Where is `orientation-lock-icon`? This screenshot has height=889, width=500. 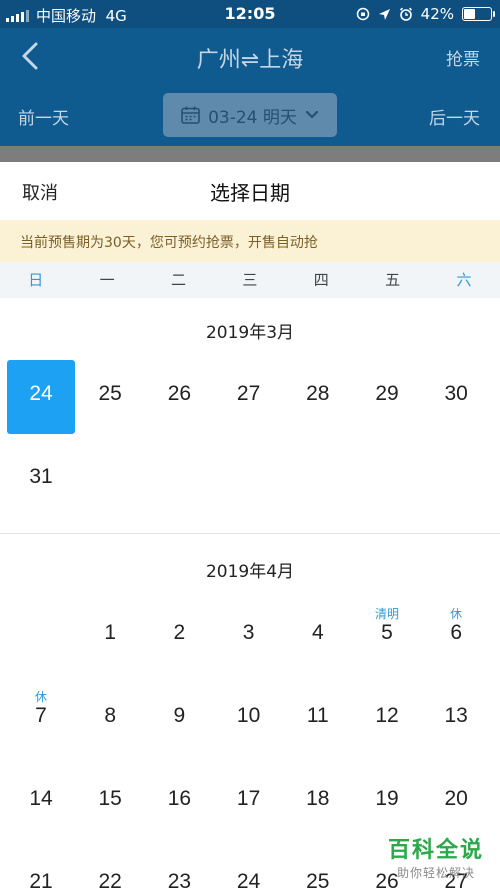
orientation-lock-icon is located at coordinates (362, 14).